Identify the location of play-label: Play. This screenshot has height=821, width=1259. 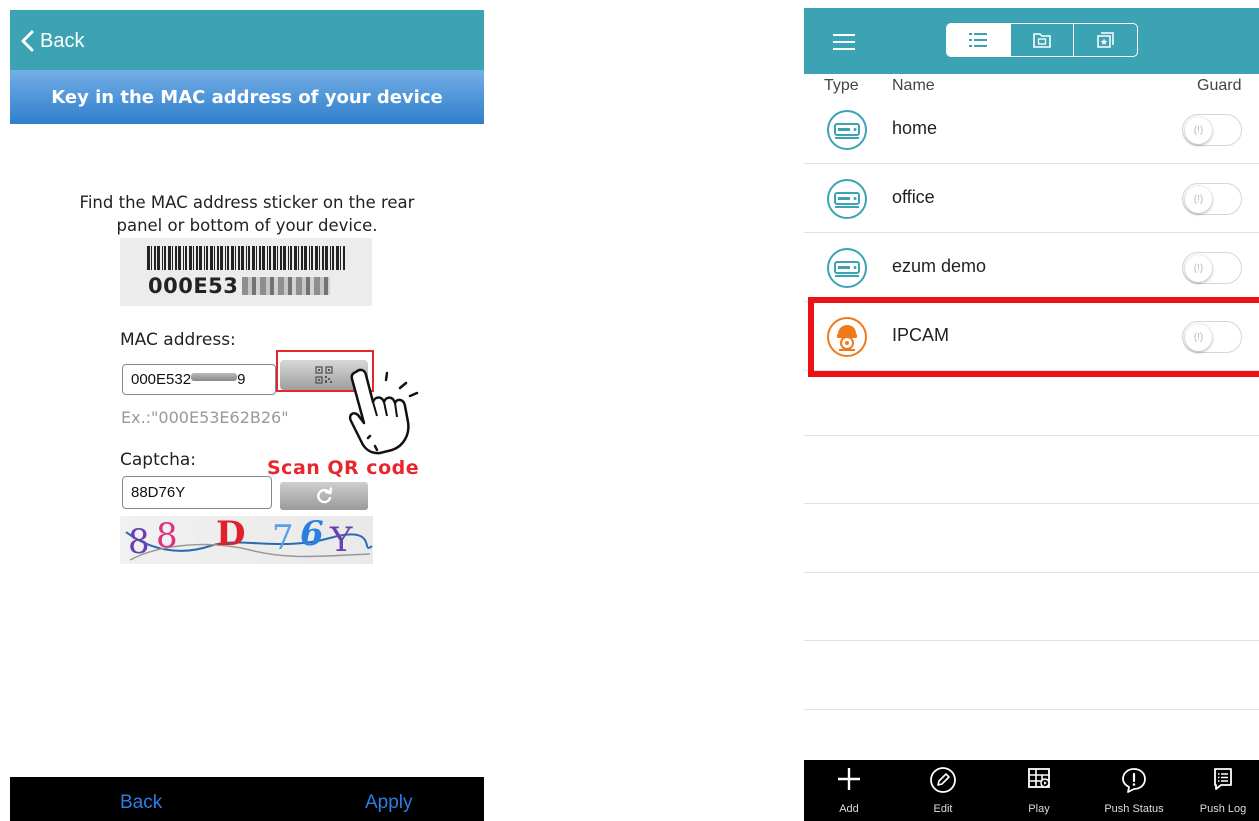
(1039, 809).